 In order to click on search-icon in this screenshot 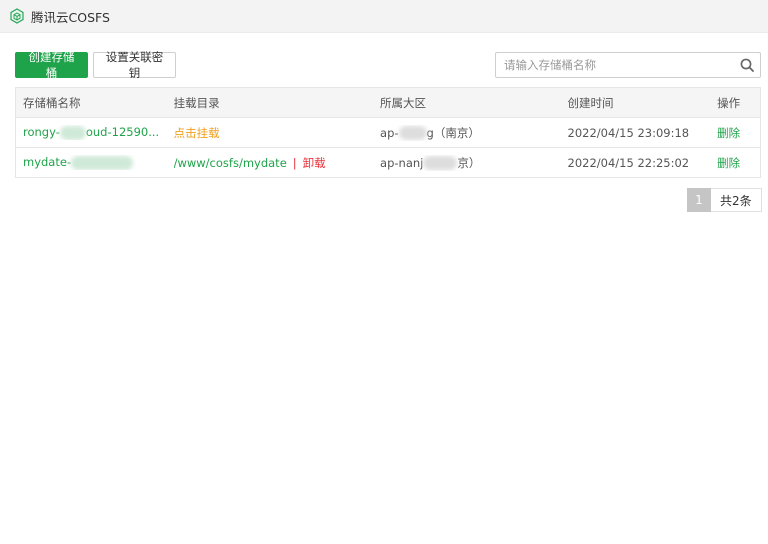, I will do `click(747, 65)`.